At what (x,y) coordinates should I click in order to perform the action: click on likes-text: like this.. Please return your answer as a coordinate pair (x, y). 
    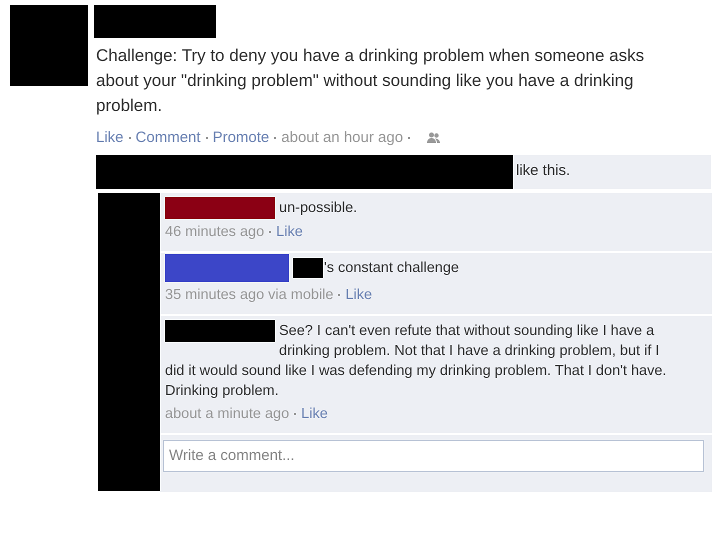
    Looking at the image, I should click on (543, 171).